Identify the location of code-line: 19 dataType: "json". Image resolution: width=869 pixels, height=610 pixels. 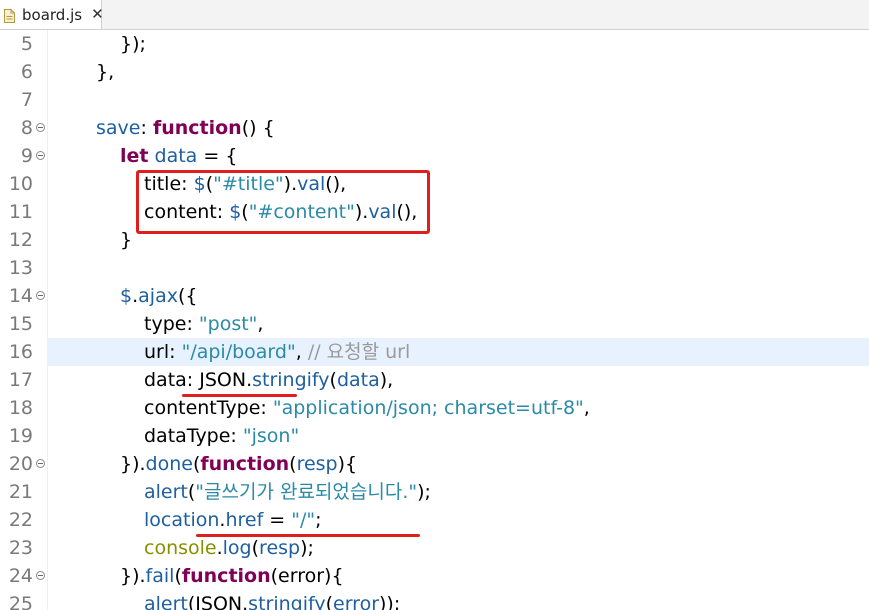
(434, 436).